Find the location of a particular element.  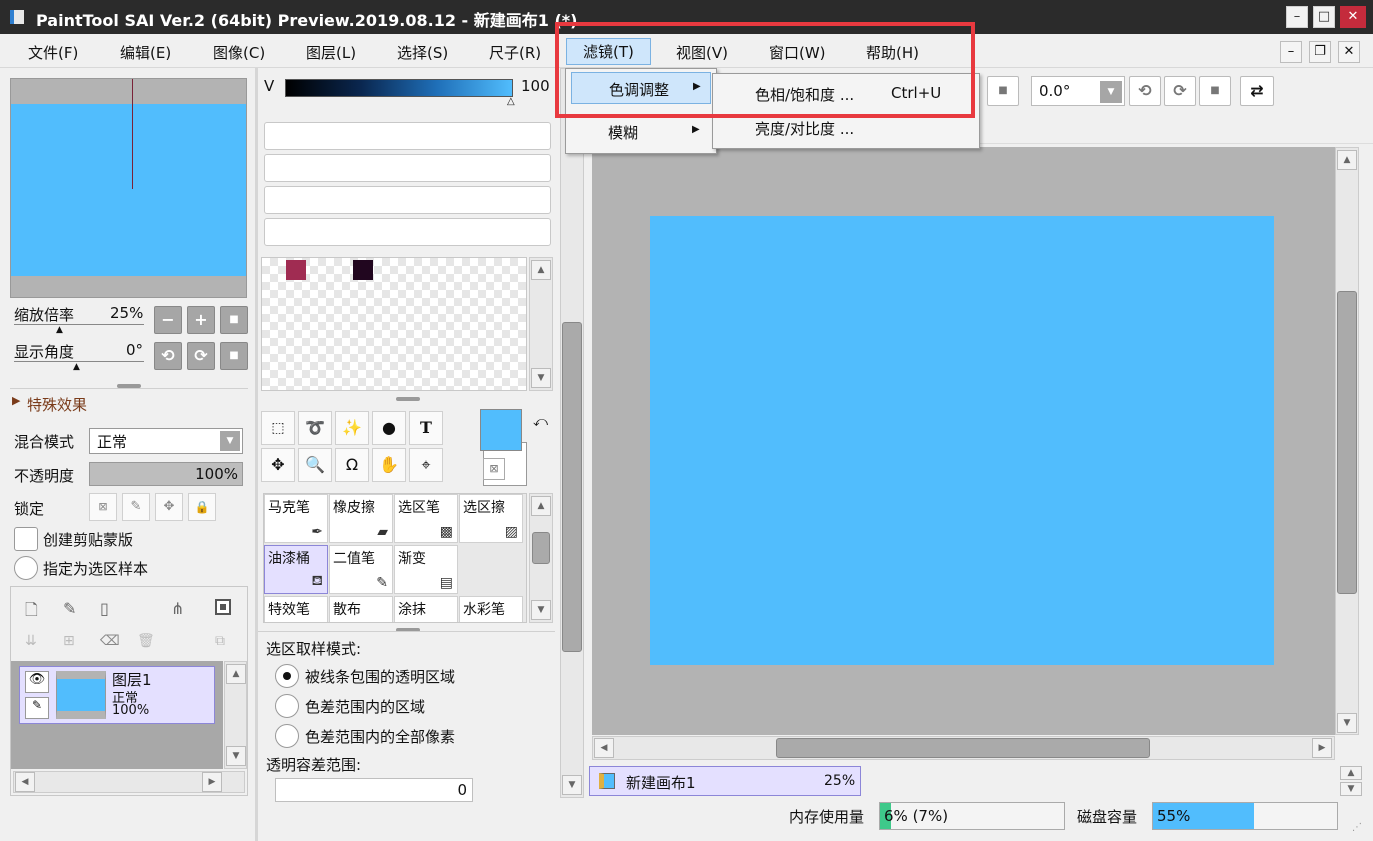

transfer-down-icon: ⇊ is located at coordinates (31, 641).